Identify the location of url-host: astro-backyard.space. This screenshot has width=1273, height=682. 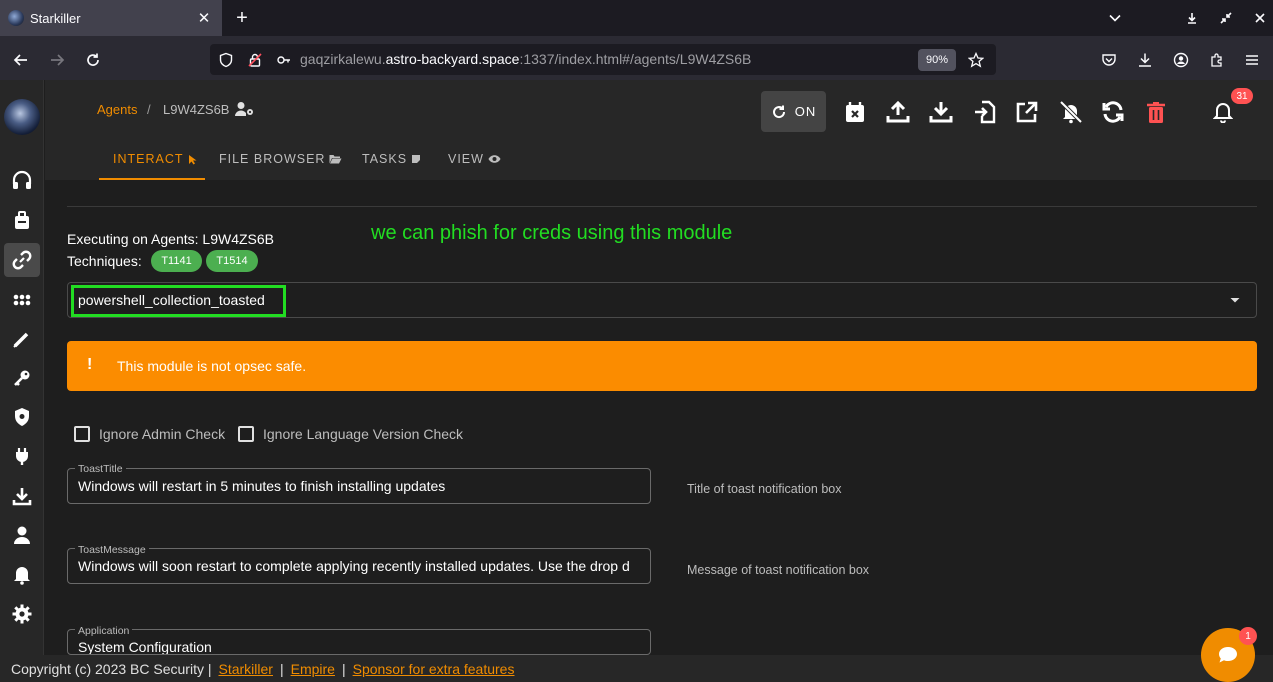
(452, 59).